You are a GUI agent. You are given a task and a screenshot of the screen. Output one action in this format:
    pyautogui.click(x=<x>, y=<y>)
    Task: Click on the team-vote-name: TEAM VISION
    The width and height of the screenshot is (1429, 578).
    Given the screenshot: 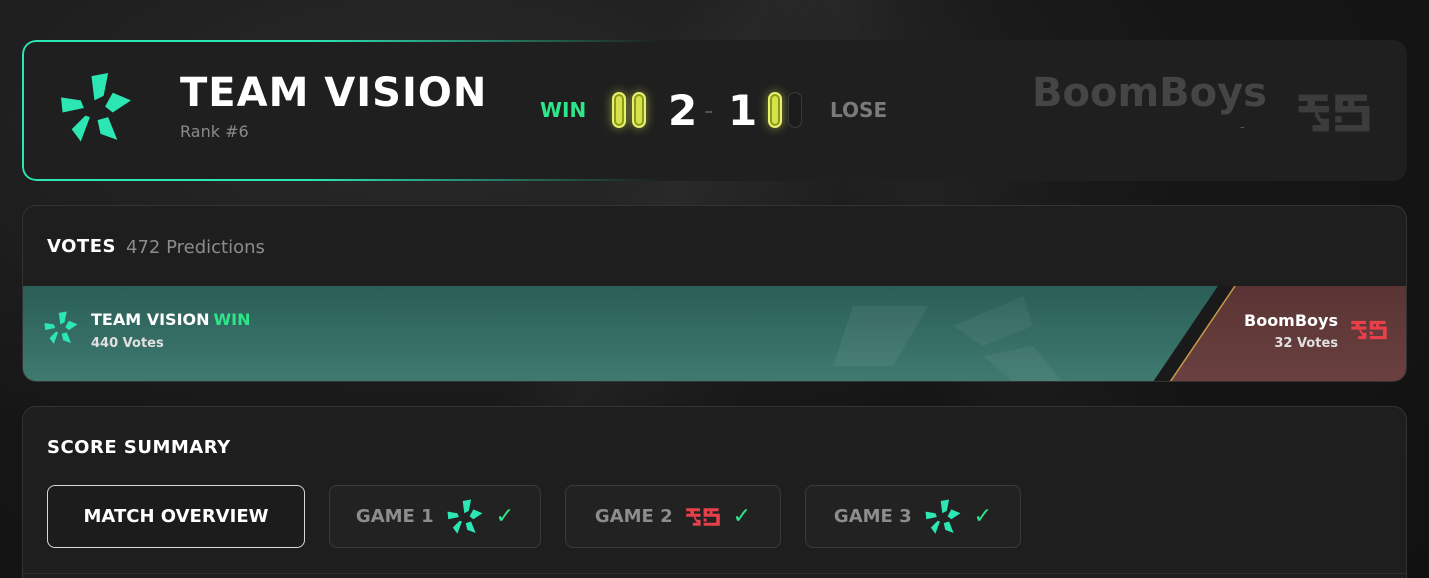 What is the action you would take?
    pyautogui.click(x=150, y=319)
    